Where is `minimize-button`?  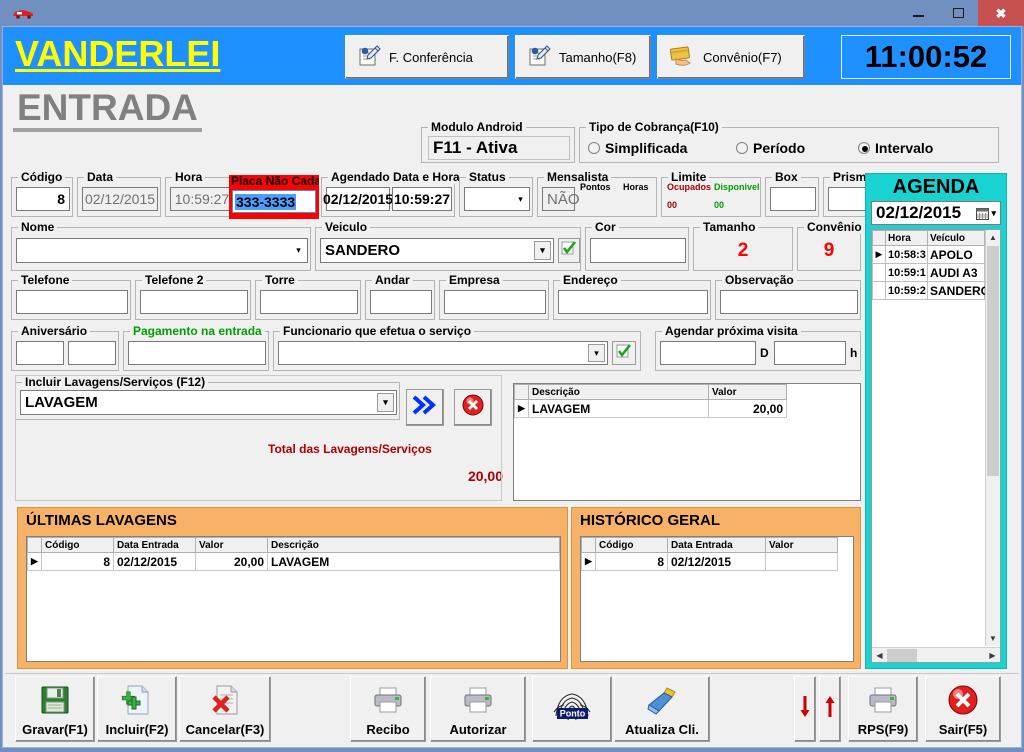
minimize-button is located at coordinates (918, 13).